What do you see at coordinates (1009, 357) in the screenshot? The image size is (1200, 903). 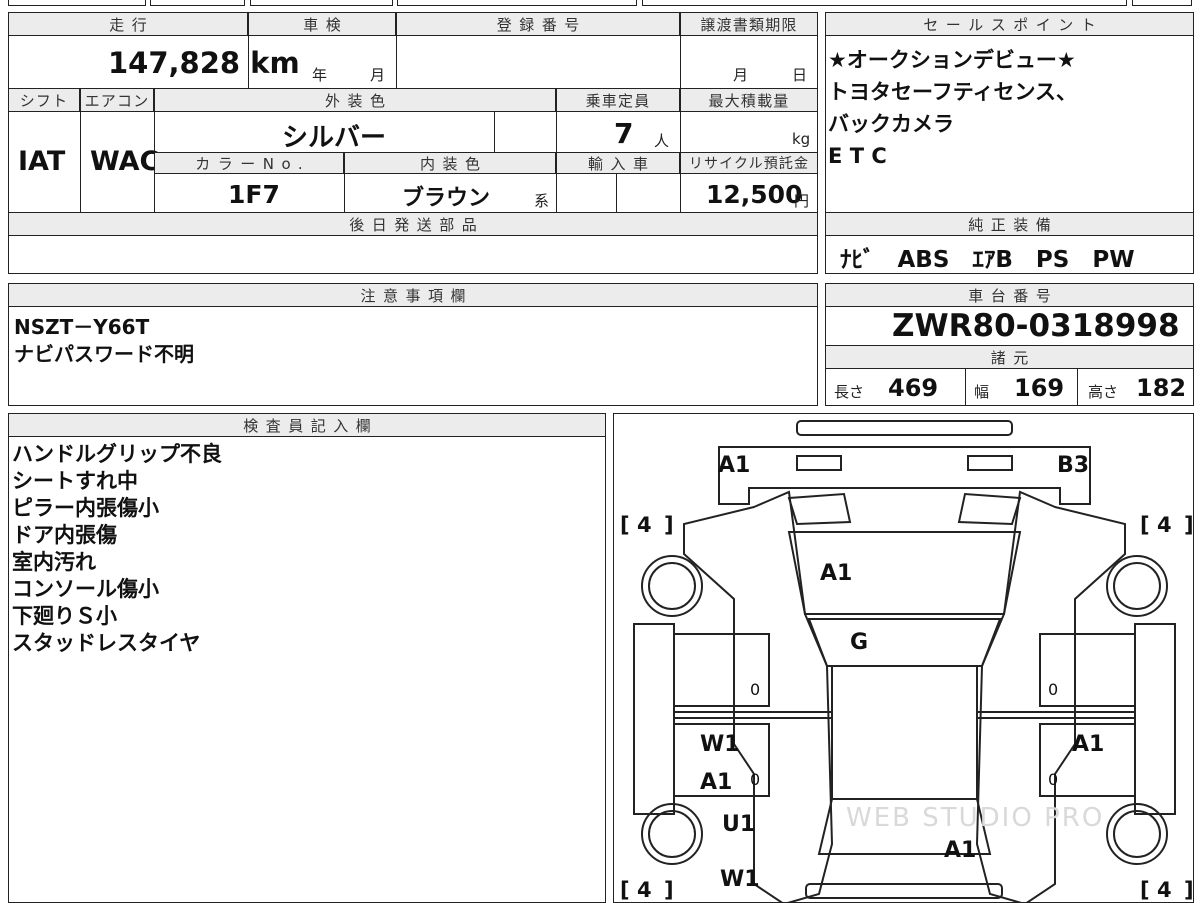 I see `specs-header: 諸元` at bounding box center [1009, 357].